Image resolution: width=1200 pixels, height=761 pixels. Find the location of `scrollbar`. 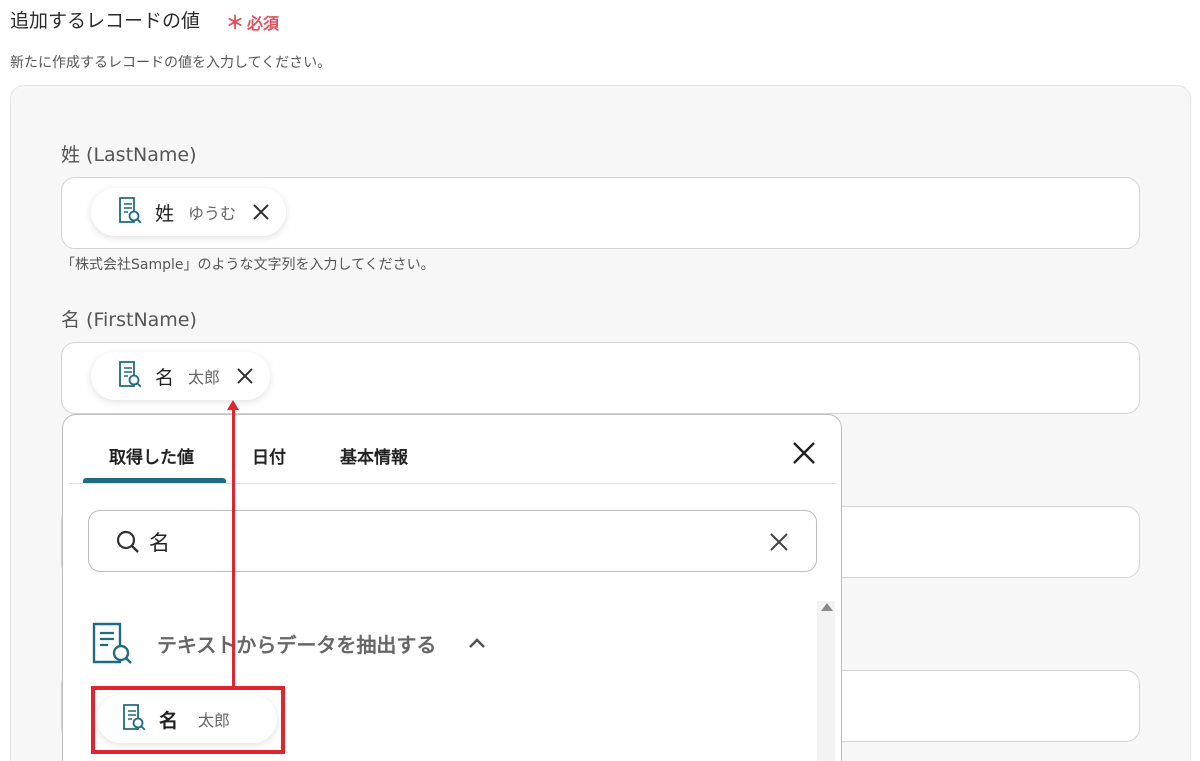

scrollbar is located at coordinates (826, 681).